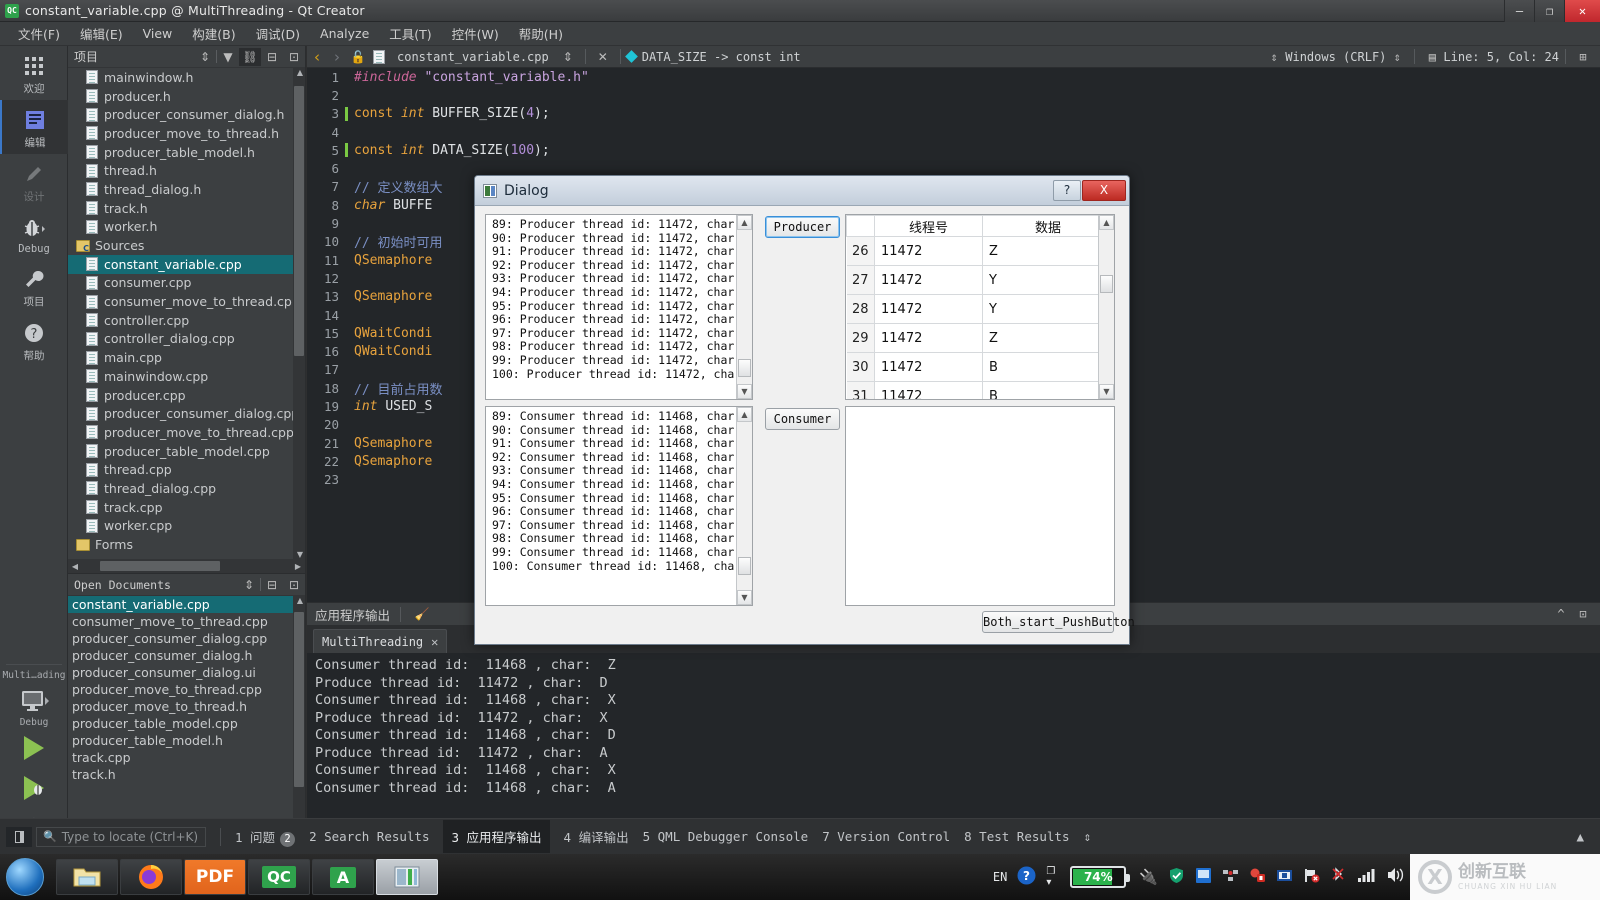 The height and width of the screenshot is (900, 1600). What do you see at coordinates (1311, 877) in the screenshot?
I see `network-error-icon` at bounding box center [1311, 877].